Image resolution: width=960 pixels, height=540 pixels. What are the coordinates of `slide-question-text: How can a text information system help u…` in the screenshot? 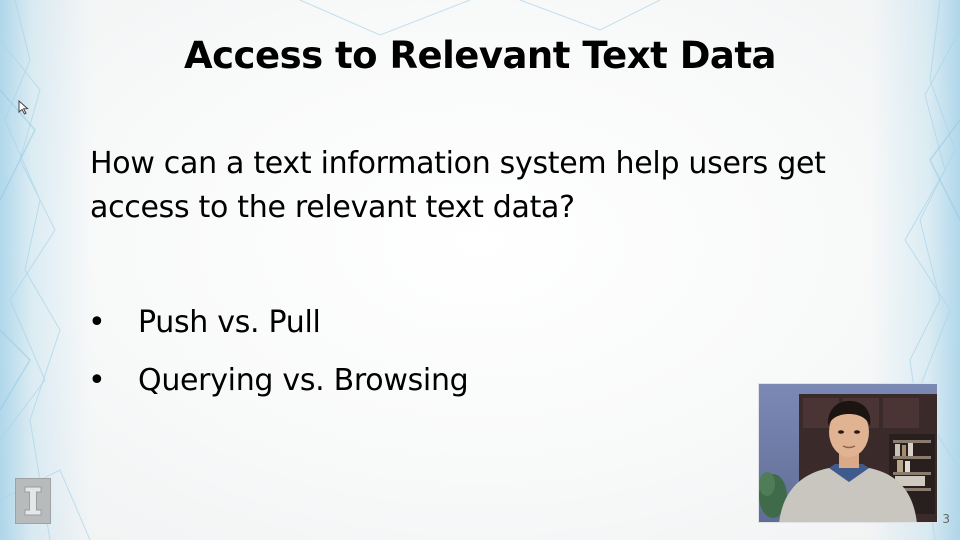 It's located at (458, 185).